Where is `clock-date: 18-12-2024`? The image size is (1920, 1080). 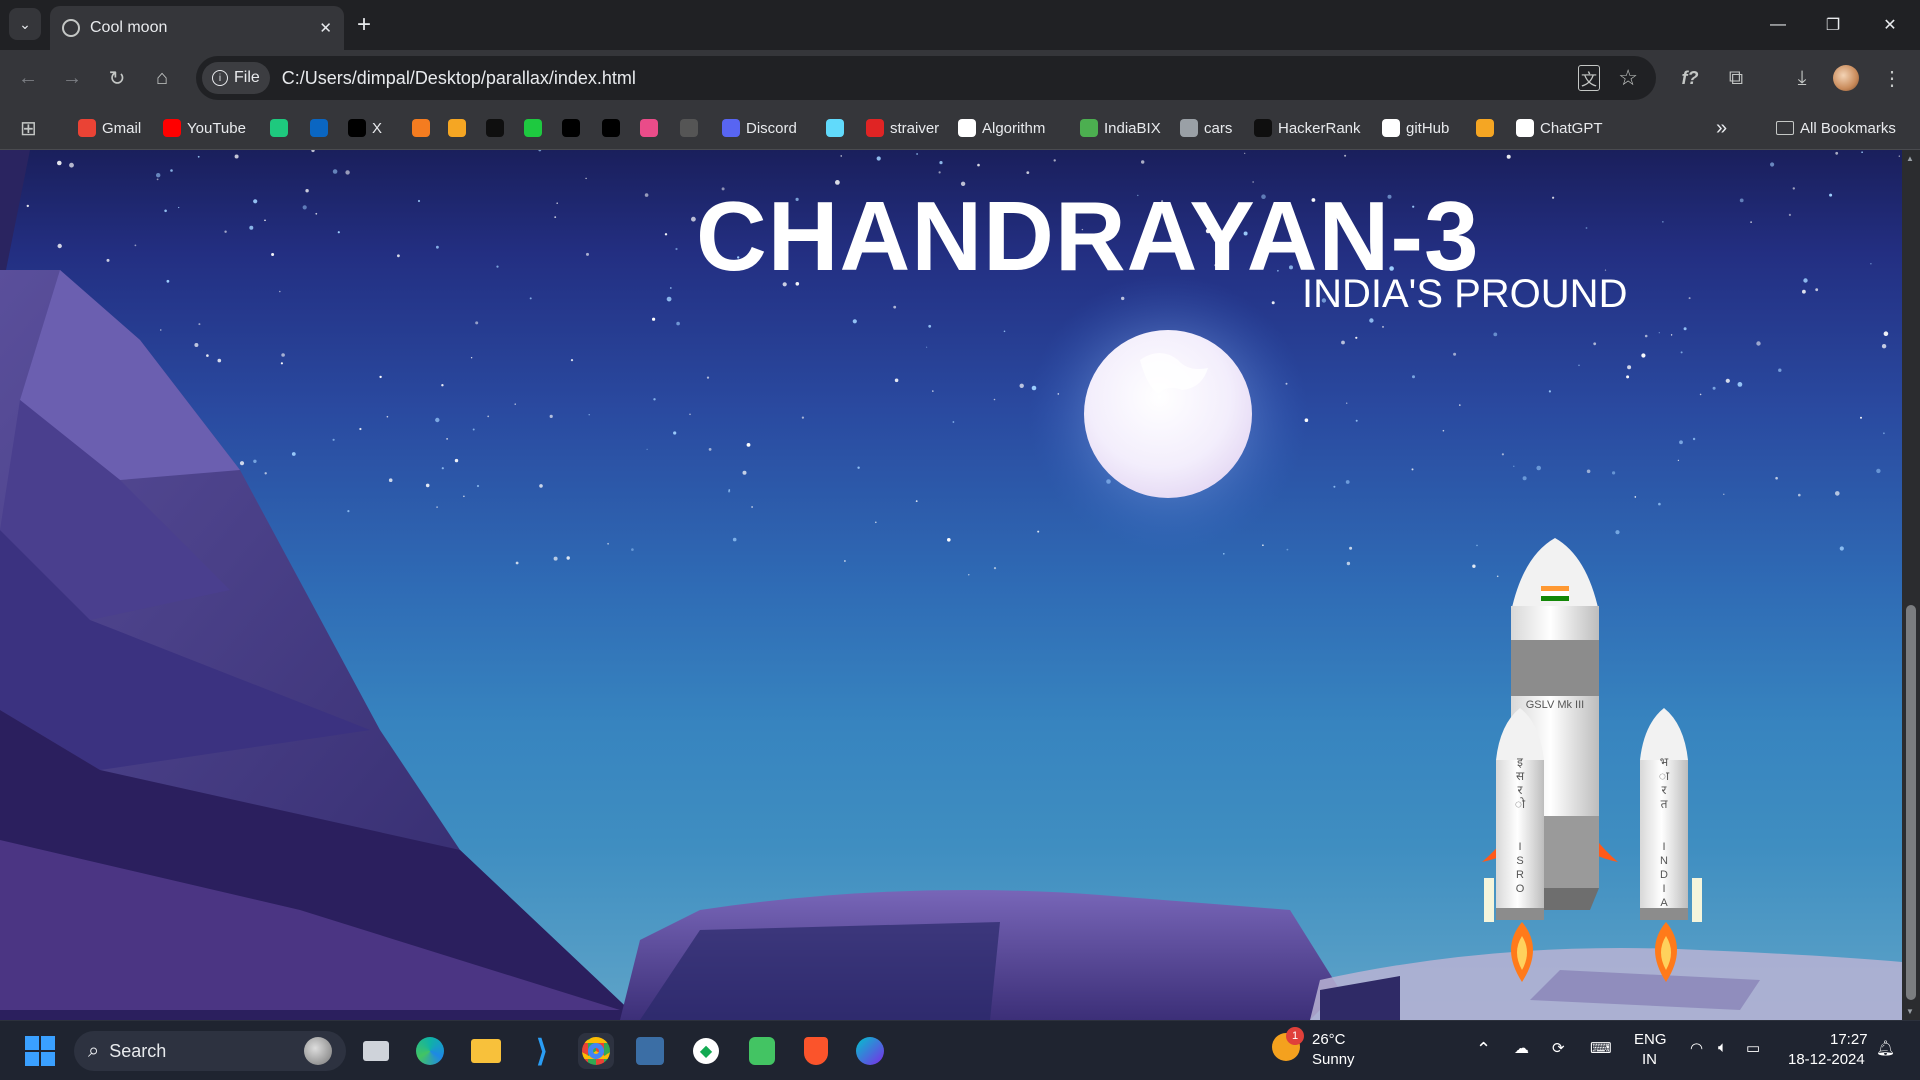 clock-date: 18-12-2024 is located at coordinates (1826, 1059).